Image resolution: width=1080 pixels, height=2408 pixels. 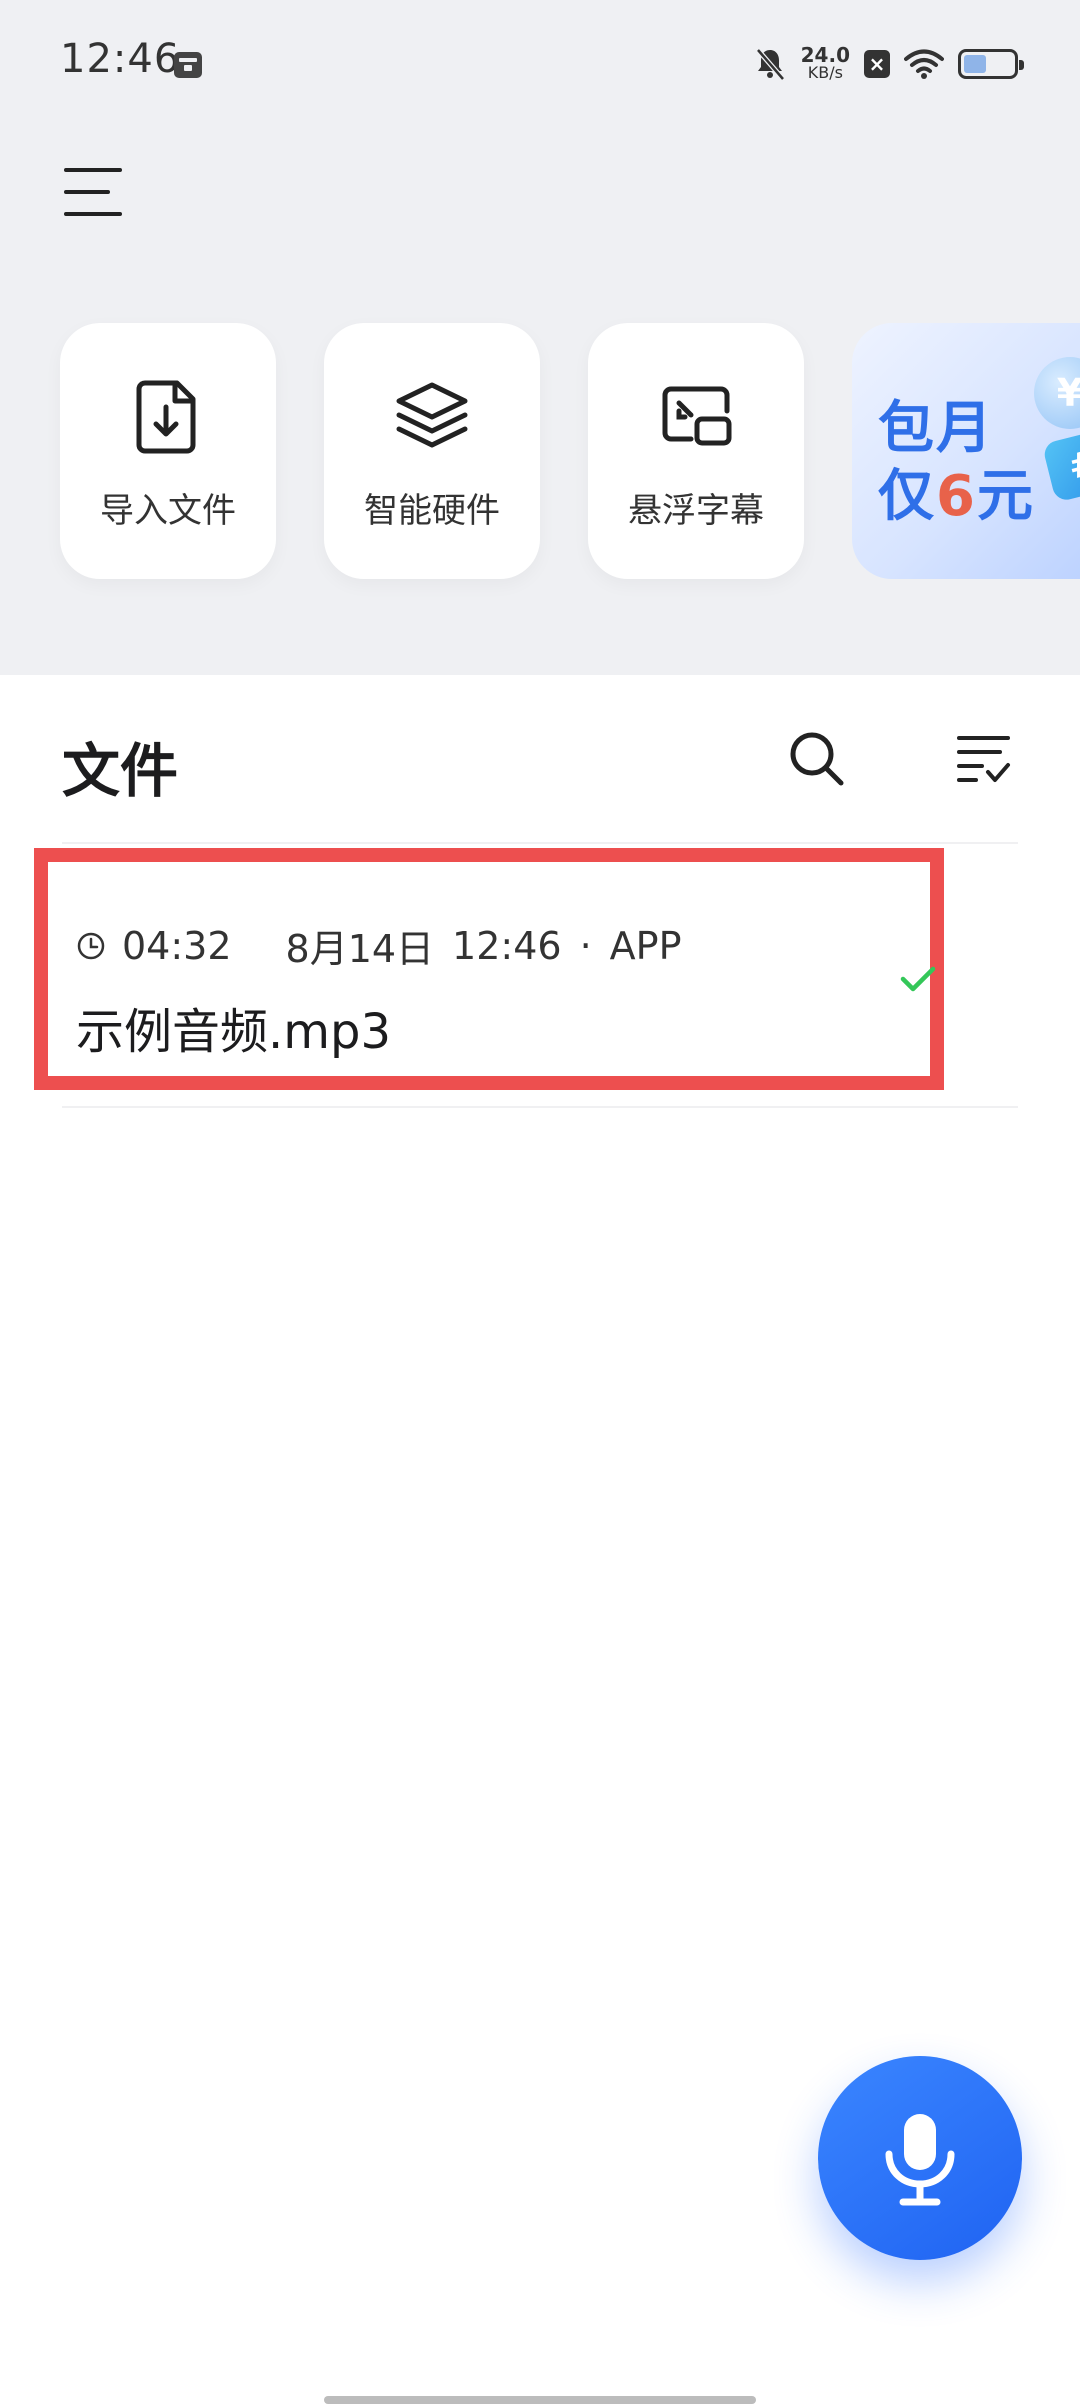 I want to click on coin-icon: ¥, so click(x=1057, y=393).